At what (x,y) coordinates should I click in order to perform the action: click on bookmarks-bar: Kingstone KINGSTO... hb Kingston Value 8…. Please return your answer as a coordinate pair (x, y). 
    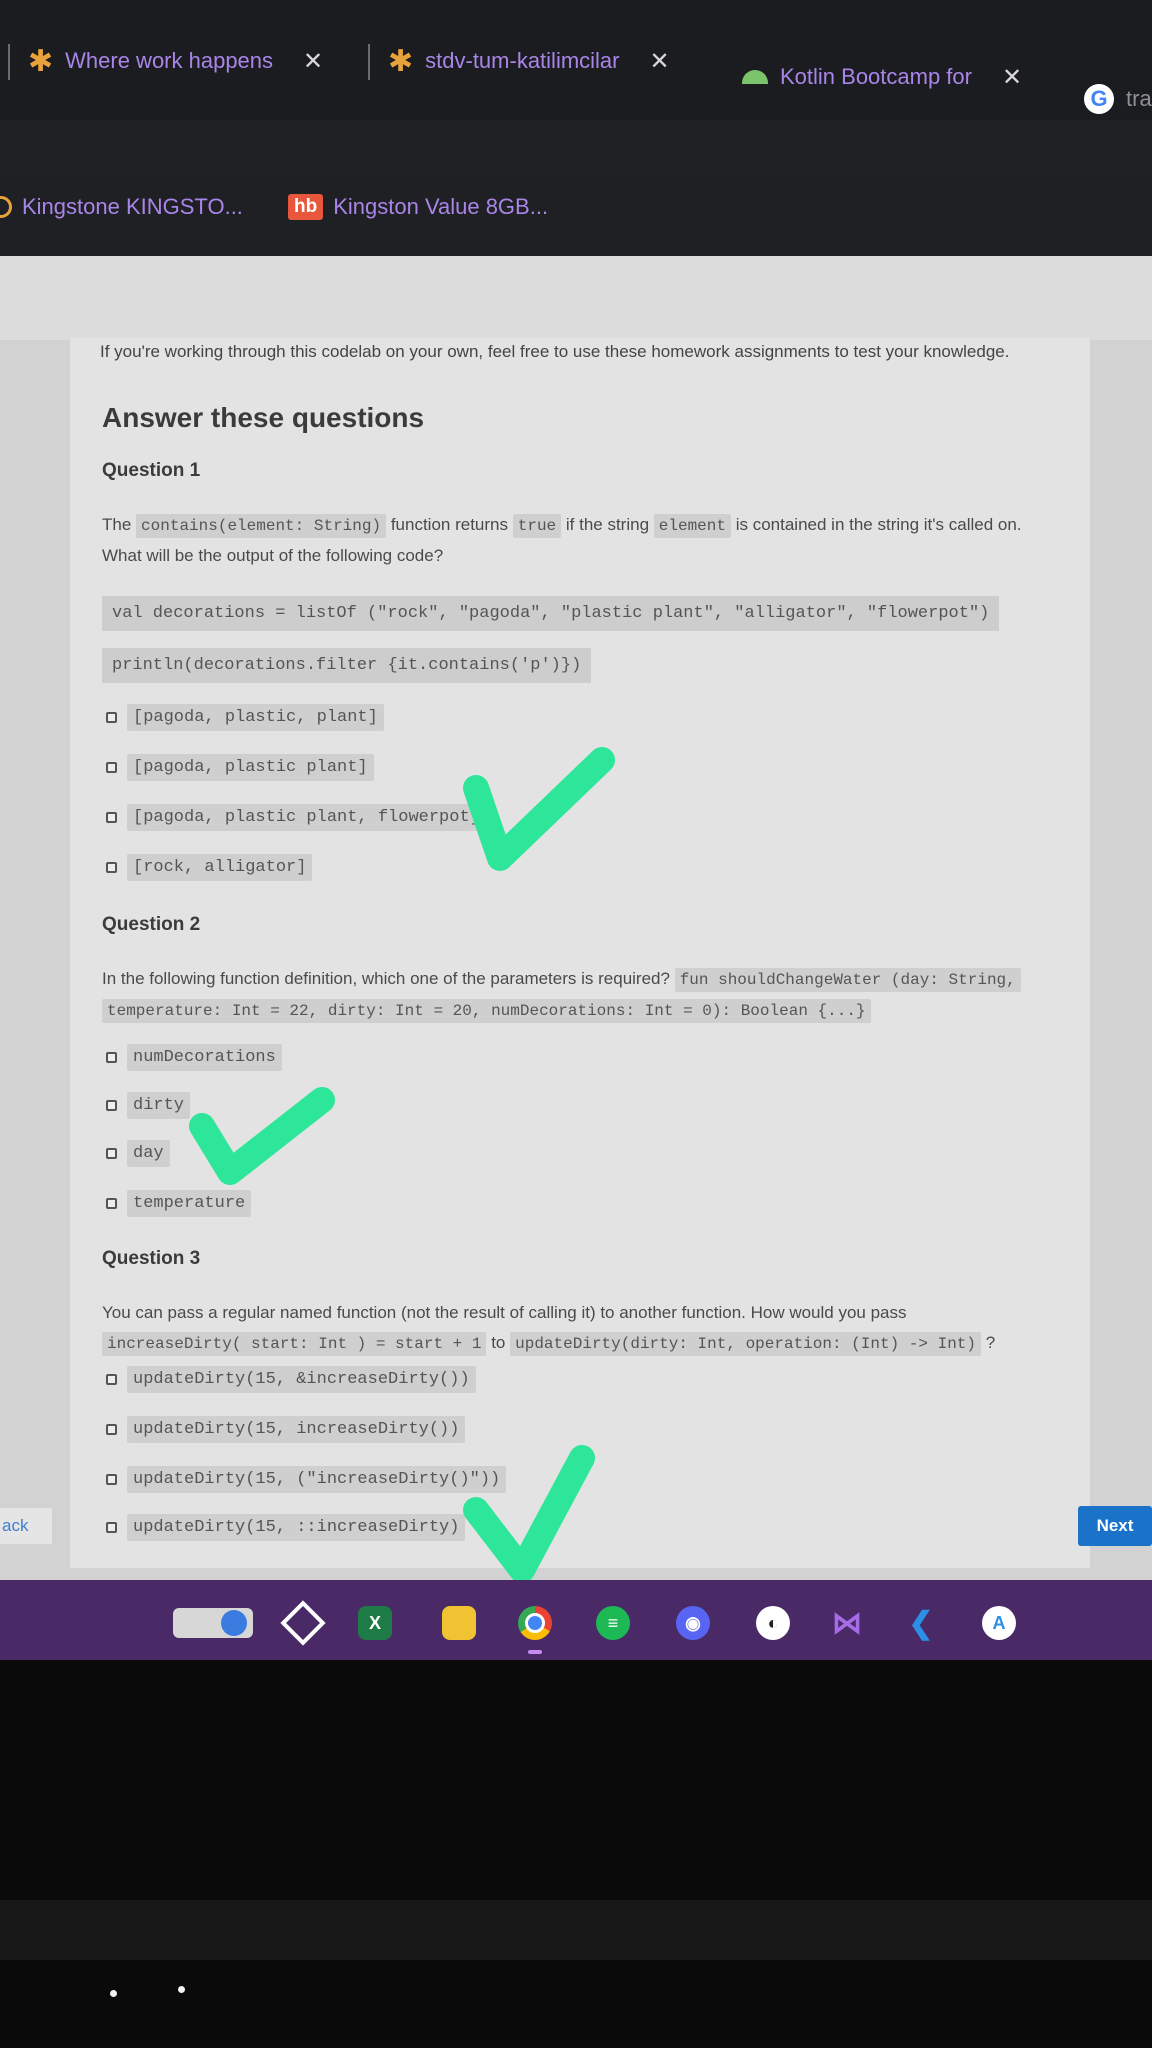
    Looking at the image, I should click on (576, 216).